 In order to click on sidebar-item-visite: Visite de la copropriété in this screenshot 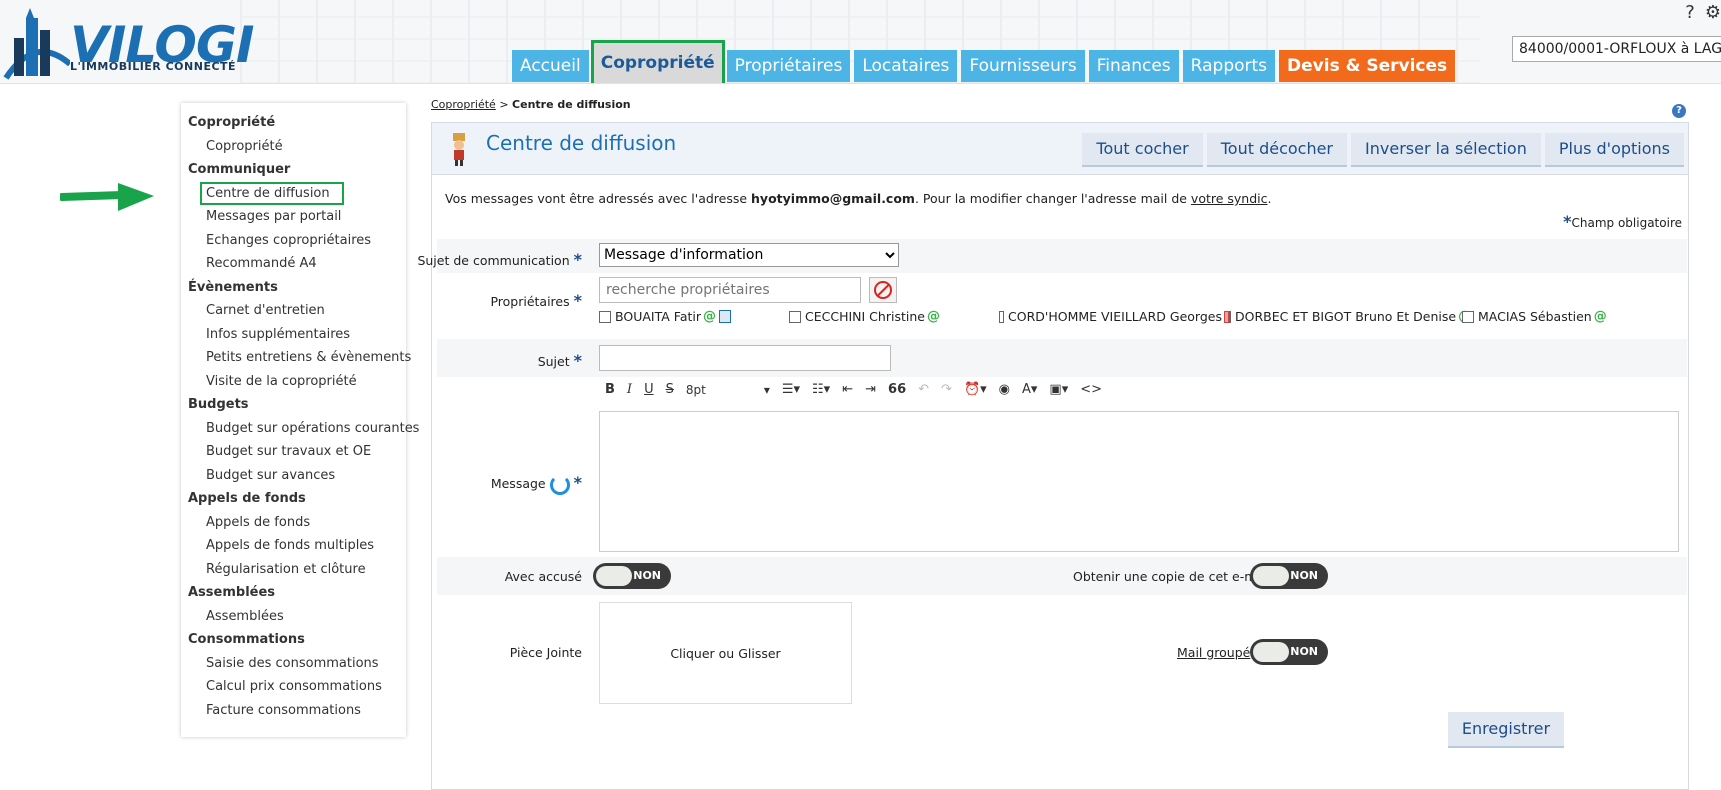, I will do `click(297, 382)`.